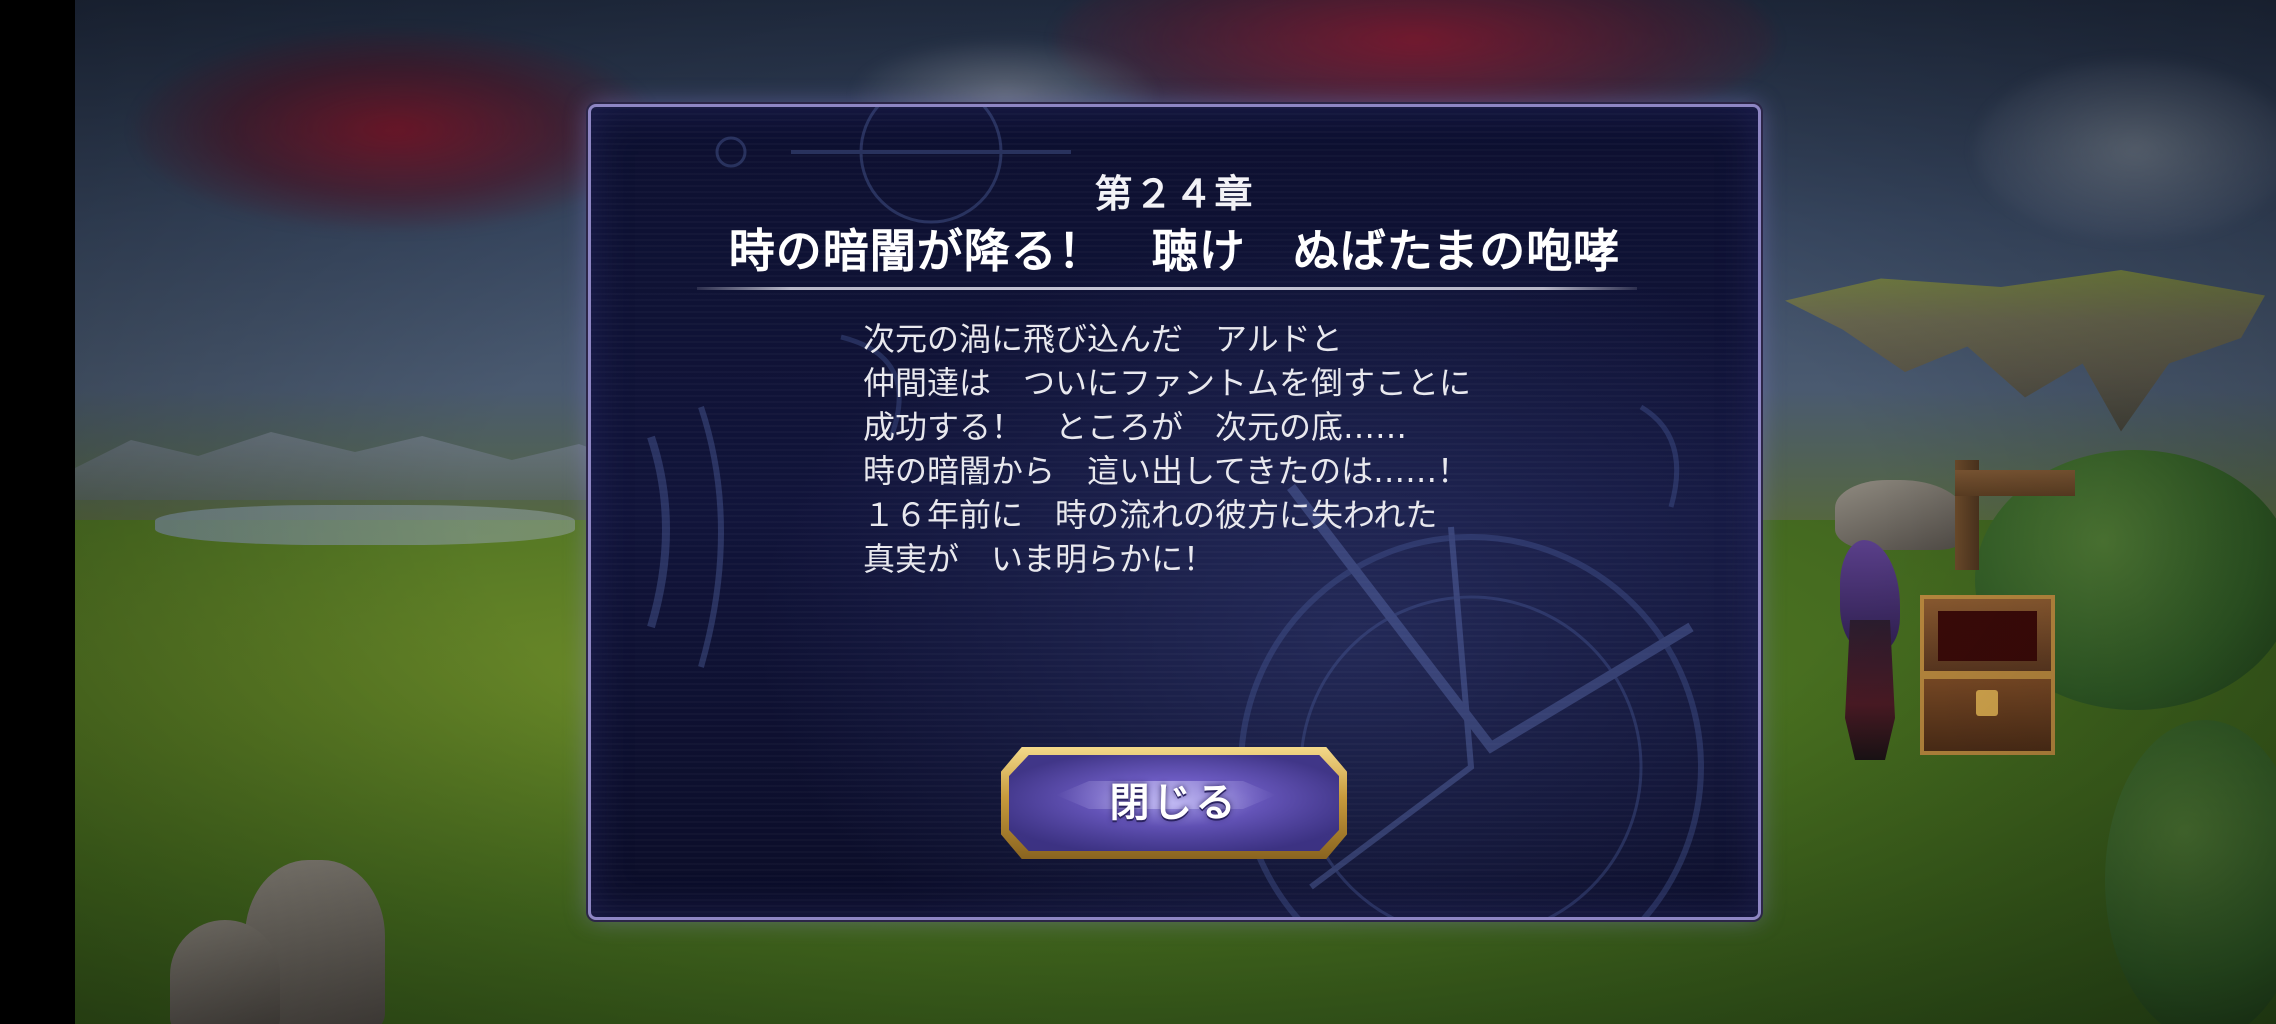  I want to click on synopsis-line: 時の暗闇から 這い出してきたのは……！, so click(1166, 471).